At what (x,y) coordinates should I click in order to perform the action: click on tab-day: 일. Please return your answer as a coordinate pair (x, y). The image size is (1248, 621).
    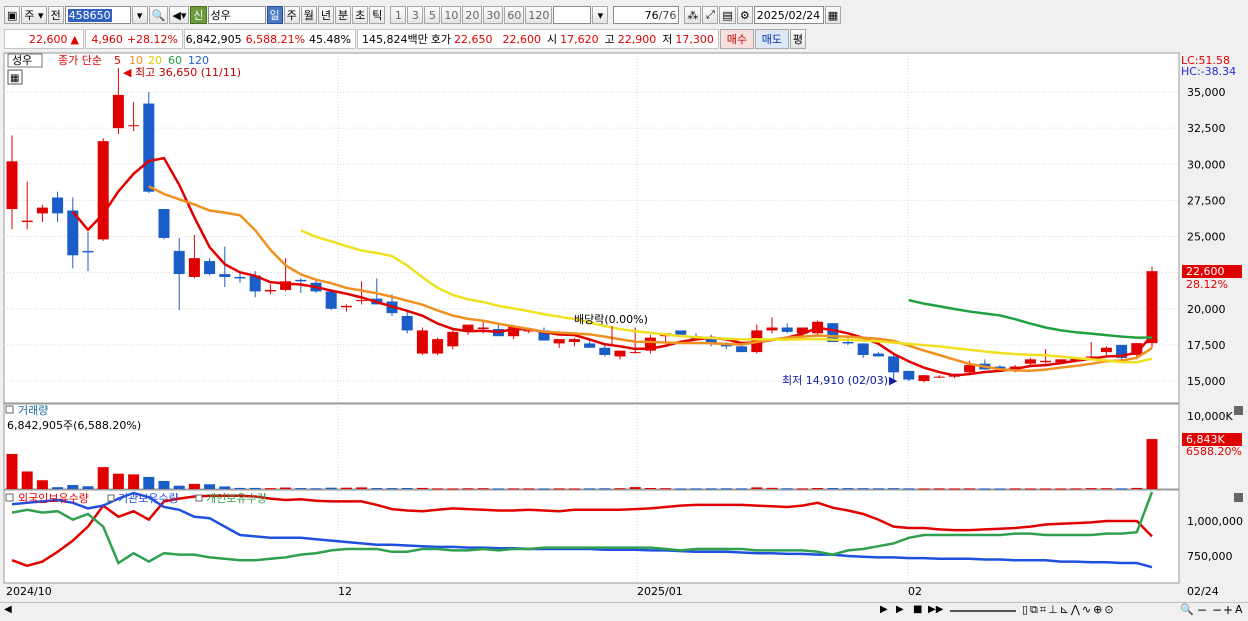
    Looking at the image, I should click on (274, 15).